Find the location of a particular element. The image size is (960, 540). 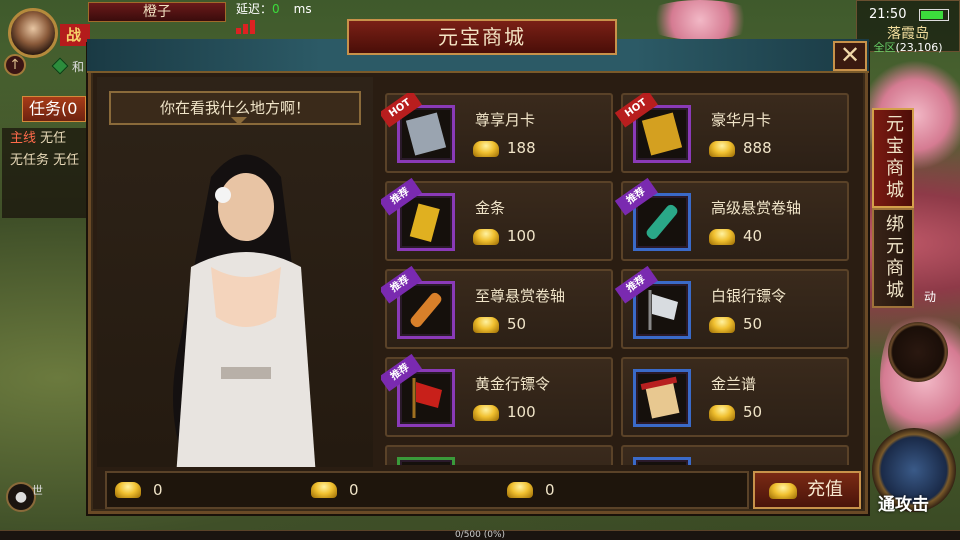

signal-icon is located at coordinates (250, 26).